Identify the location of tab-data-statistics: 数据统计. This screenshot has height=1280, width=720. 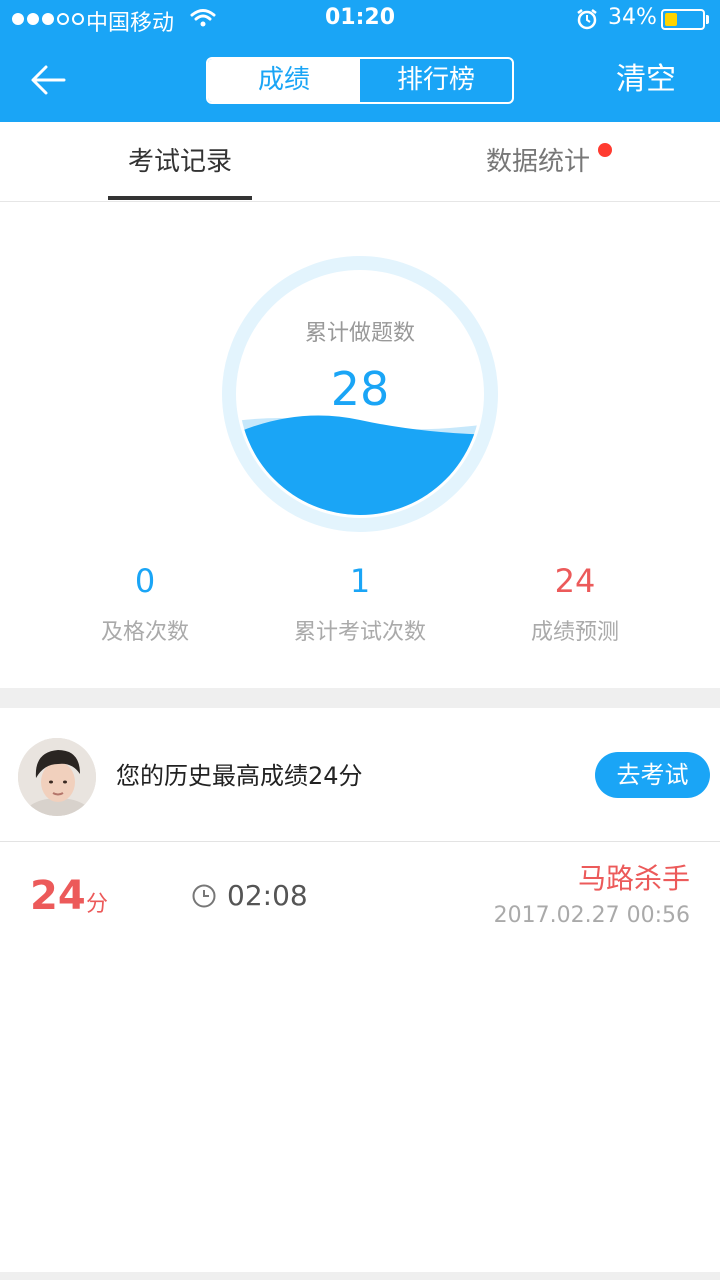
(538, 162).